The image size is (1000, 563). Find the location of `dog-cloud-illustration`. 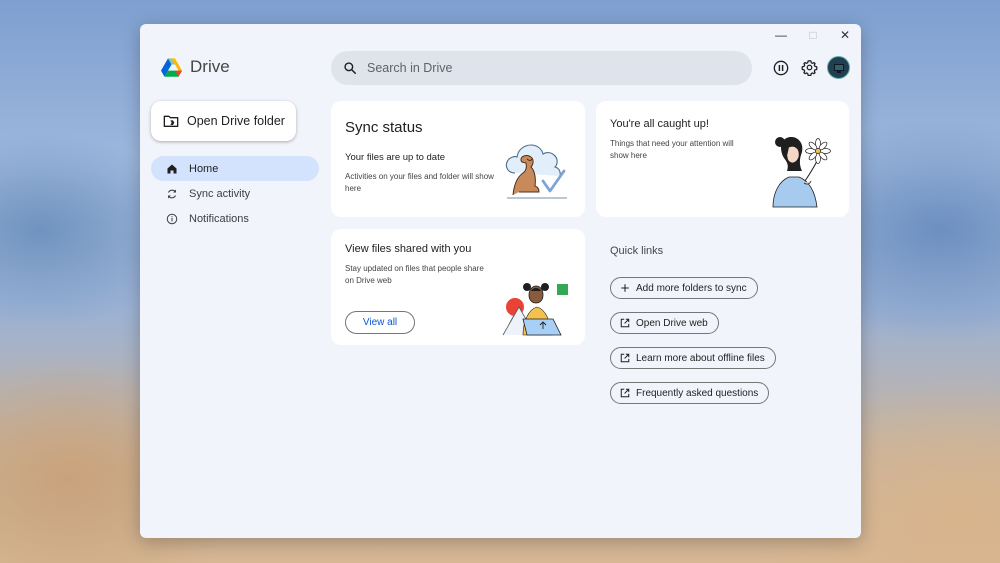

dog-cloud-illustration is located at coordinates (536, 171).